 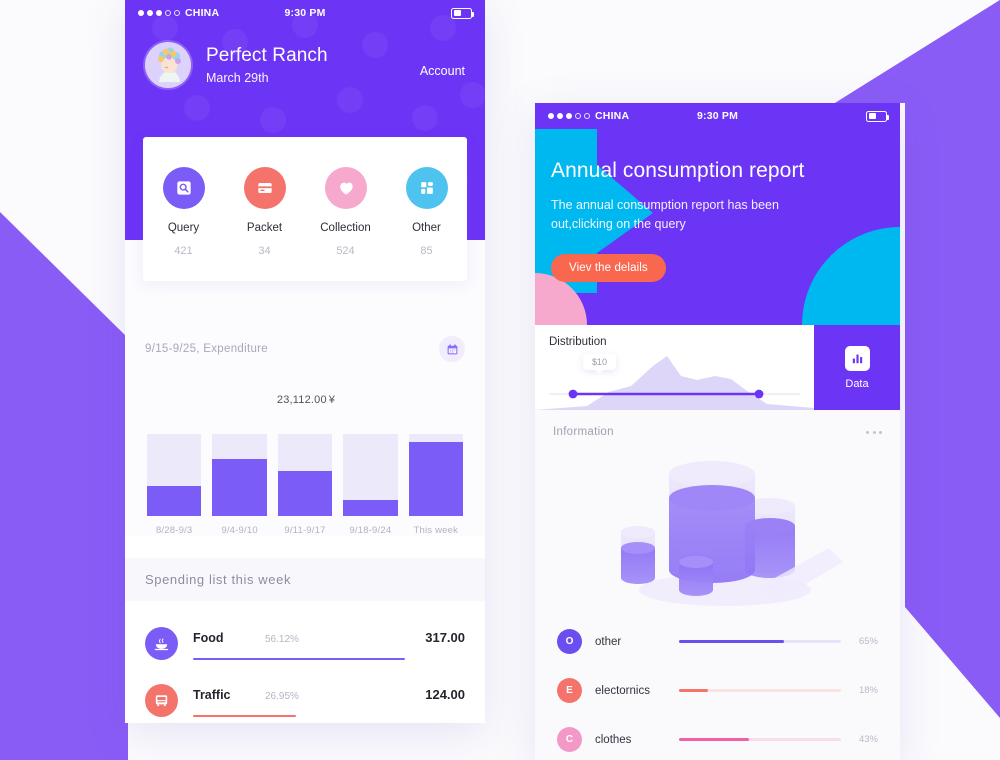 I want to click on quick-action-query: Query 421, so click(x=183, y=212).